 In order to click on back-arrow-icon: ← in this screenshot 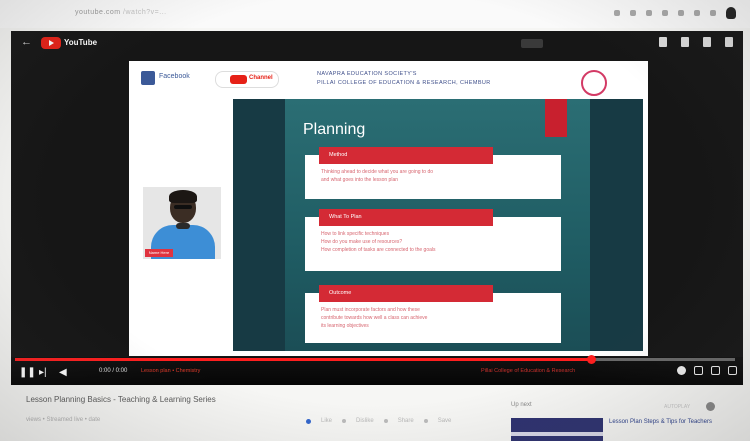, I will do `click(26, 42)`.